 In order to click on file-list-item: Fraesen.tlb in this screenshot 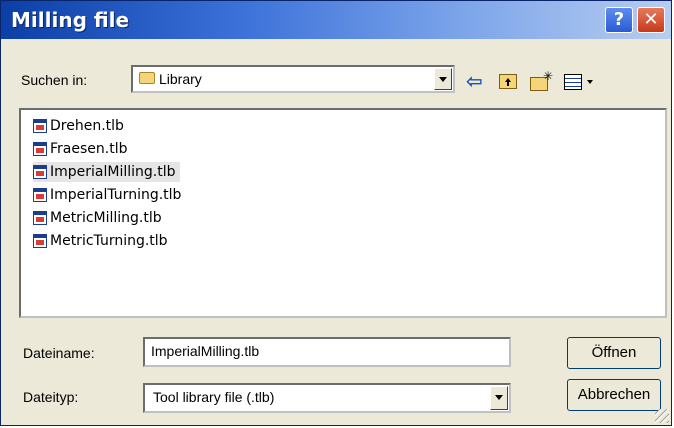, I will do `click(82, 149)`.